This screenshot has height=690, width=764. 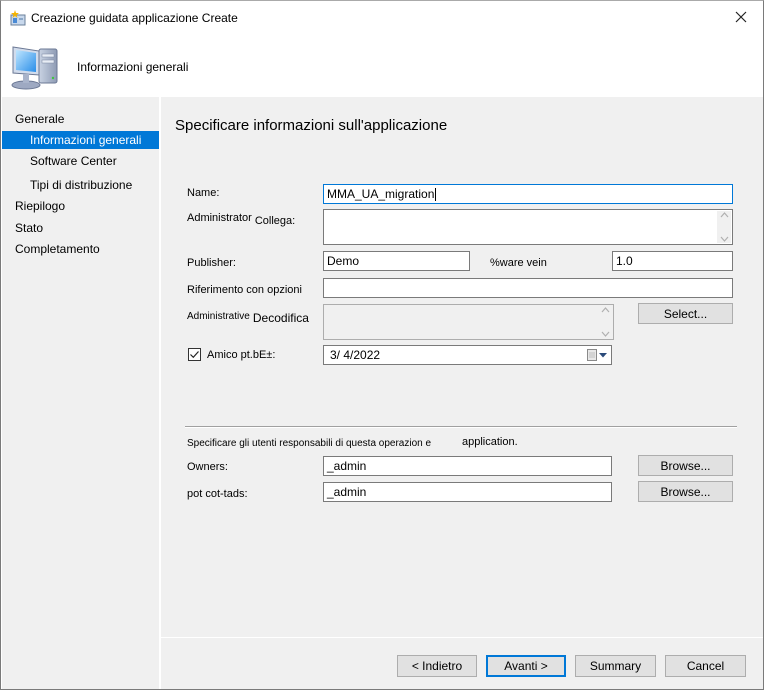 I want to click on close-button, so click(x=741, y=17).